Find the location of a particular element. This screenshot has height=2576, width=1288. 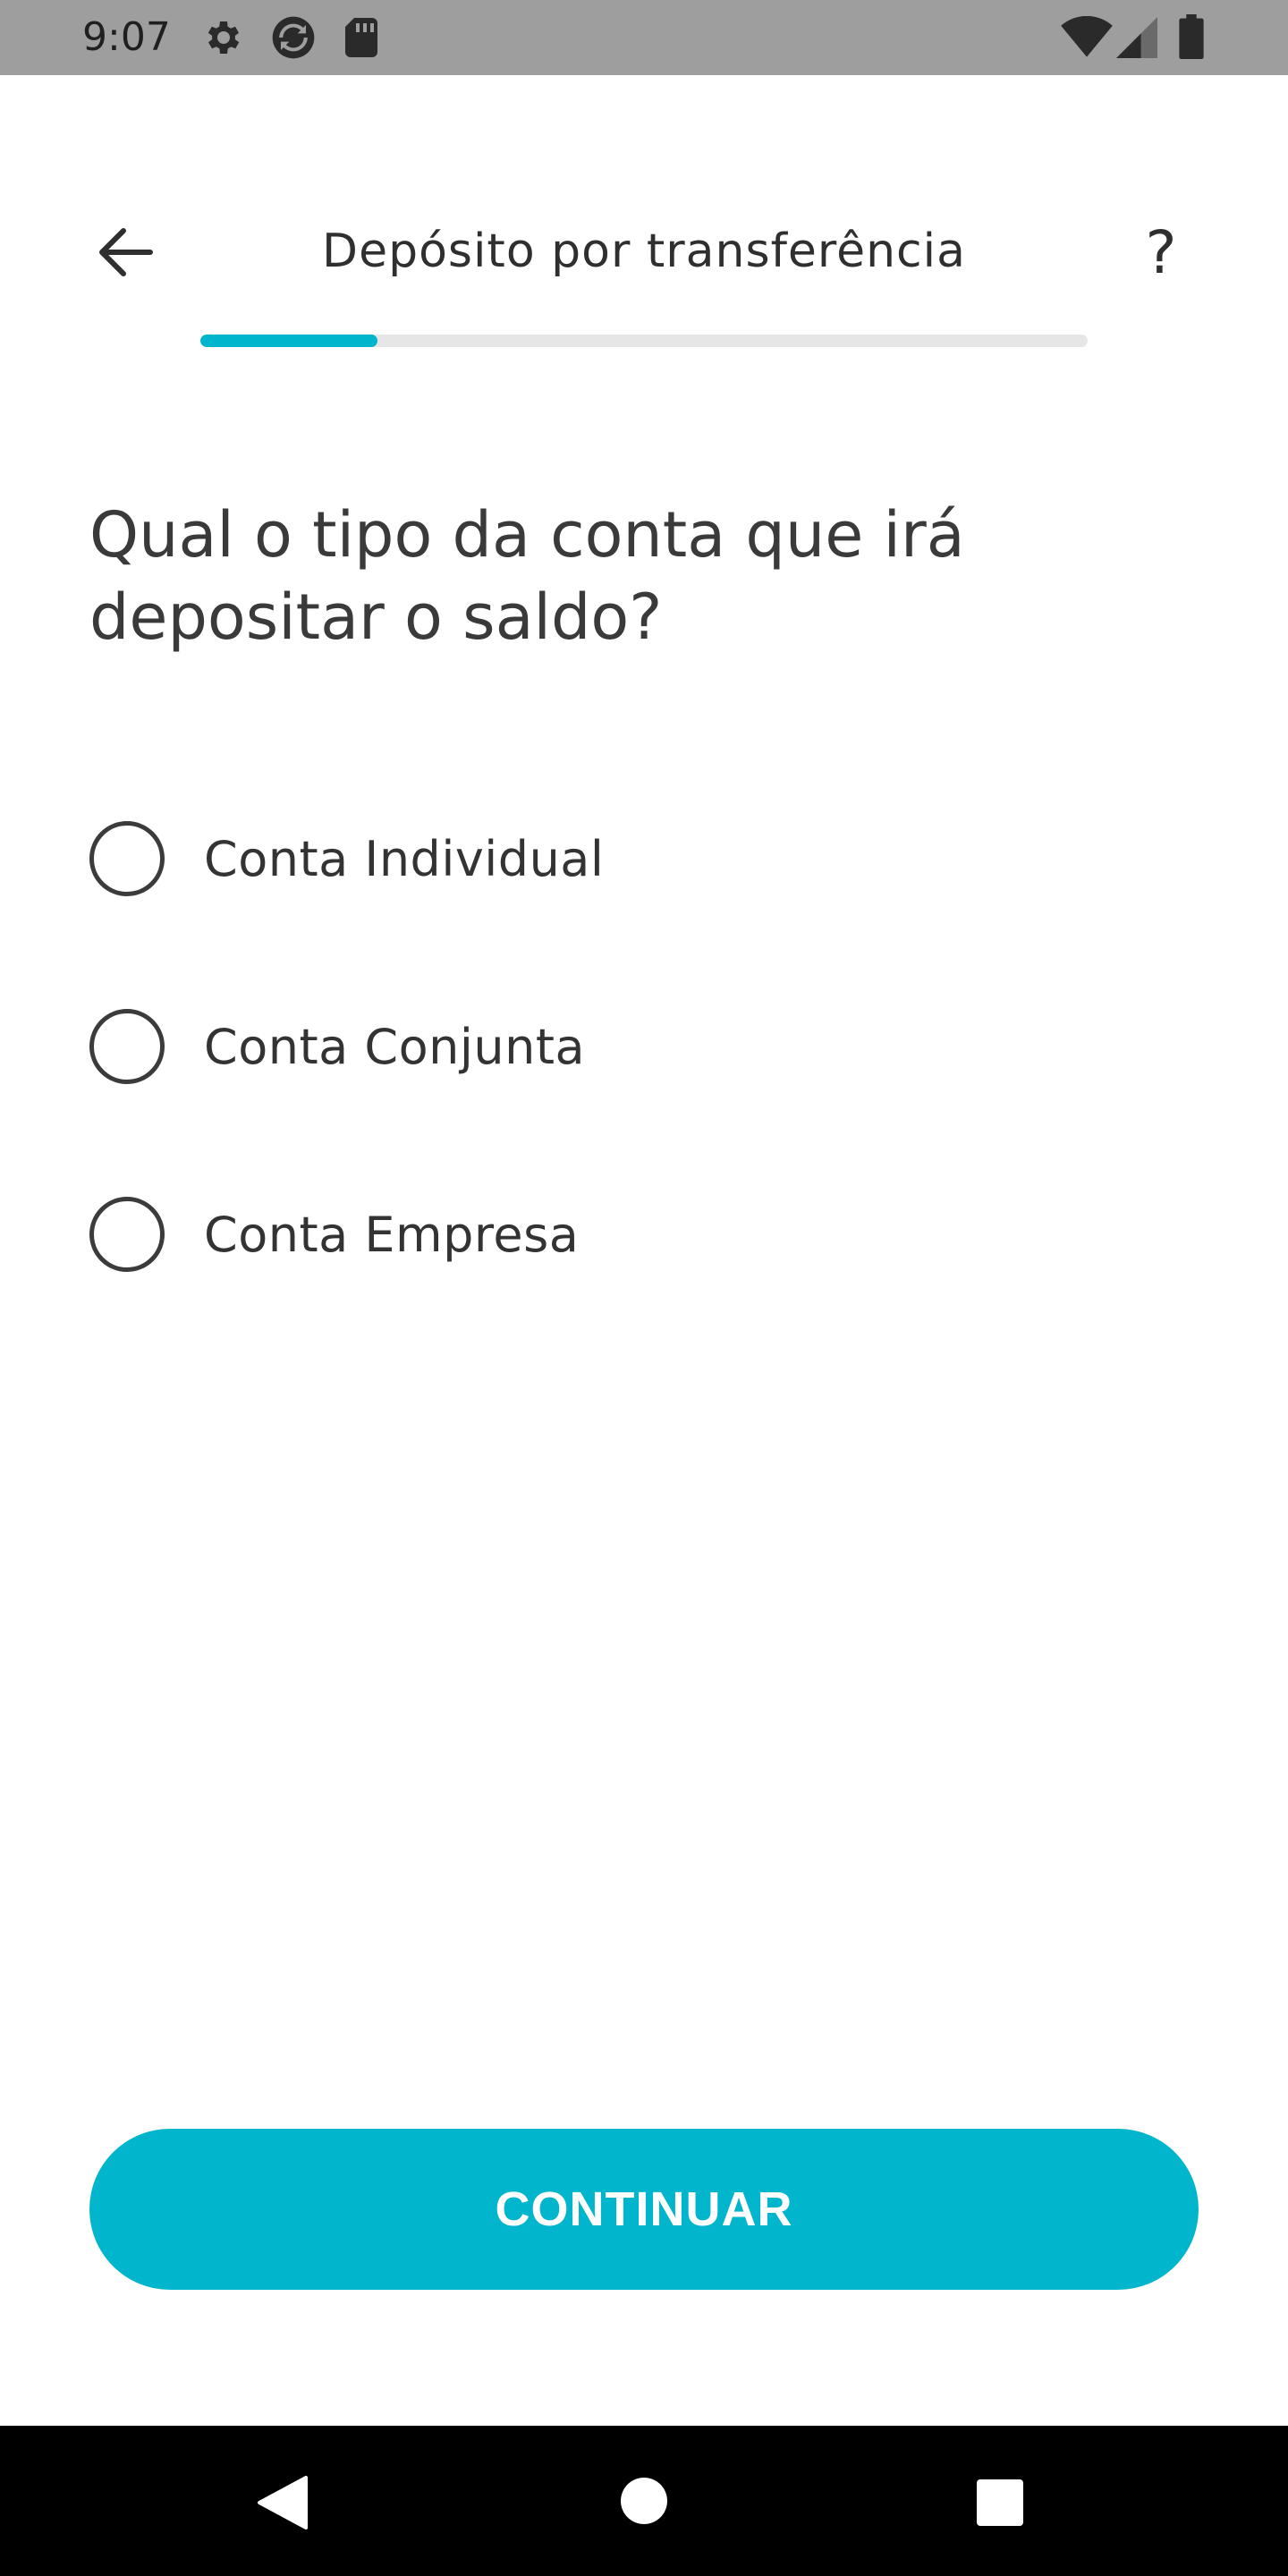

gear-icon is located at coordinates (224, 37).